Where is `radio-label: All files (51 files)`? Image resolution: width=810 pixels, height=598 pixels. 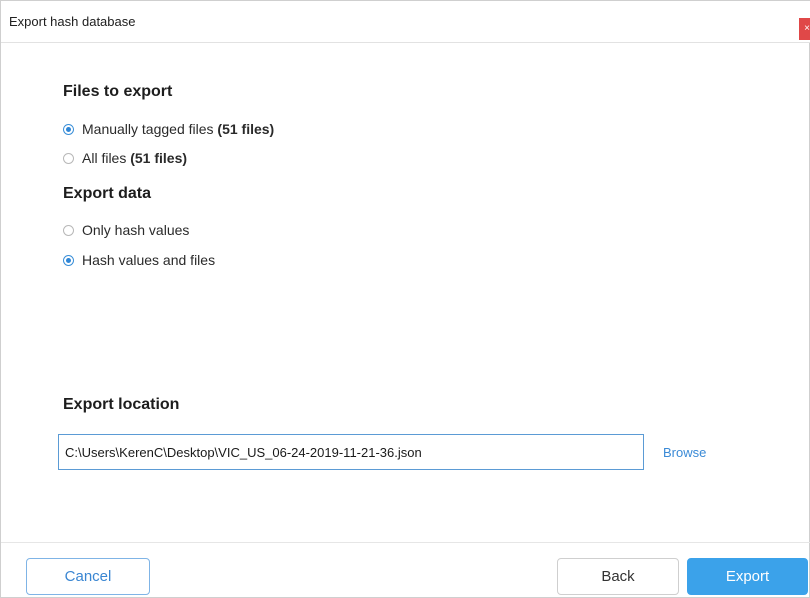
radio-label: All files (51 files) is located at coordinates (135, 158).